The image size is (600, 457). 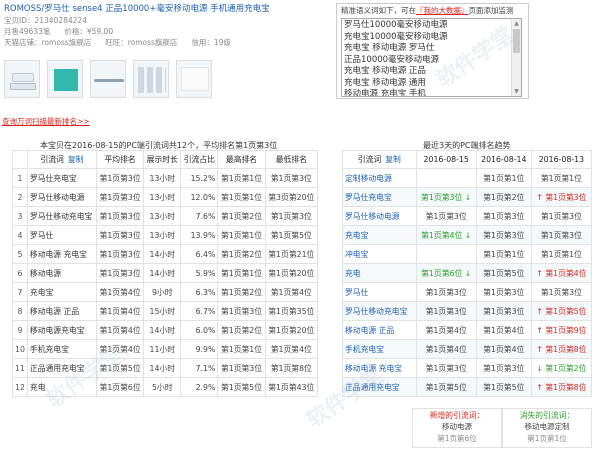 I want to click on rank-0815-cell: 第1页第4位 ↓, so click(x=446, y=235).